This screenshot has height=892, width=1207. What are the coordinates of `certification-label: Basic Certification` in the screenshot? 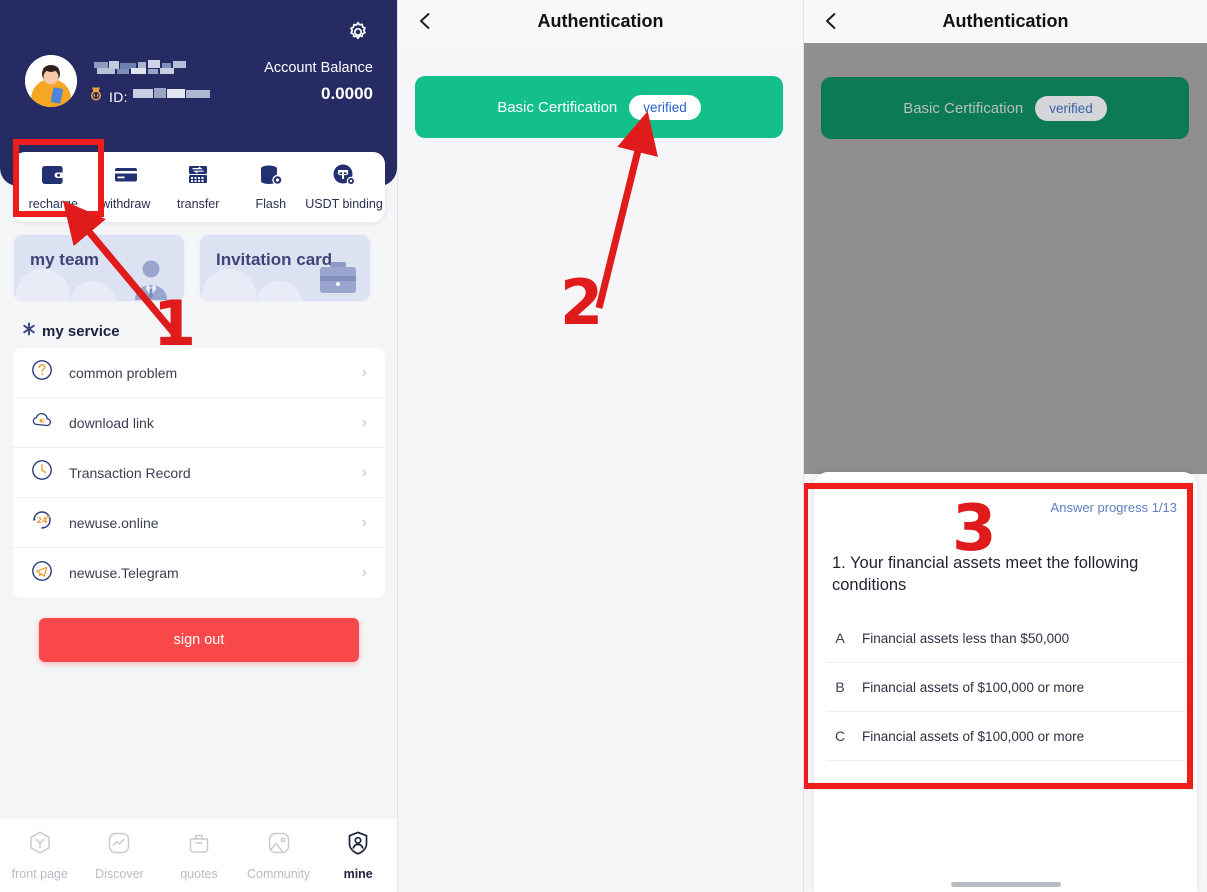 It's located at (963, 108).